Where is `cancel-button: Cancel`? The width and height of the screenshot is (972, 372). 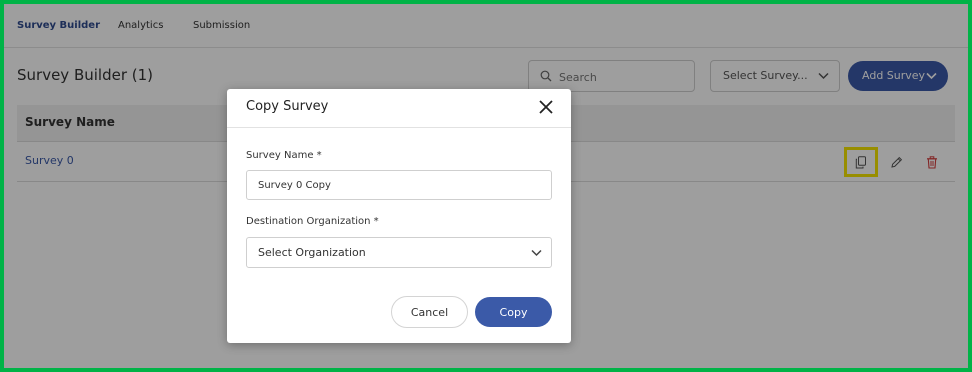 cancel-button: Cancel is located at coordinates (429, 312).